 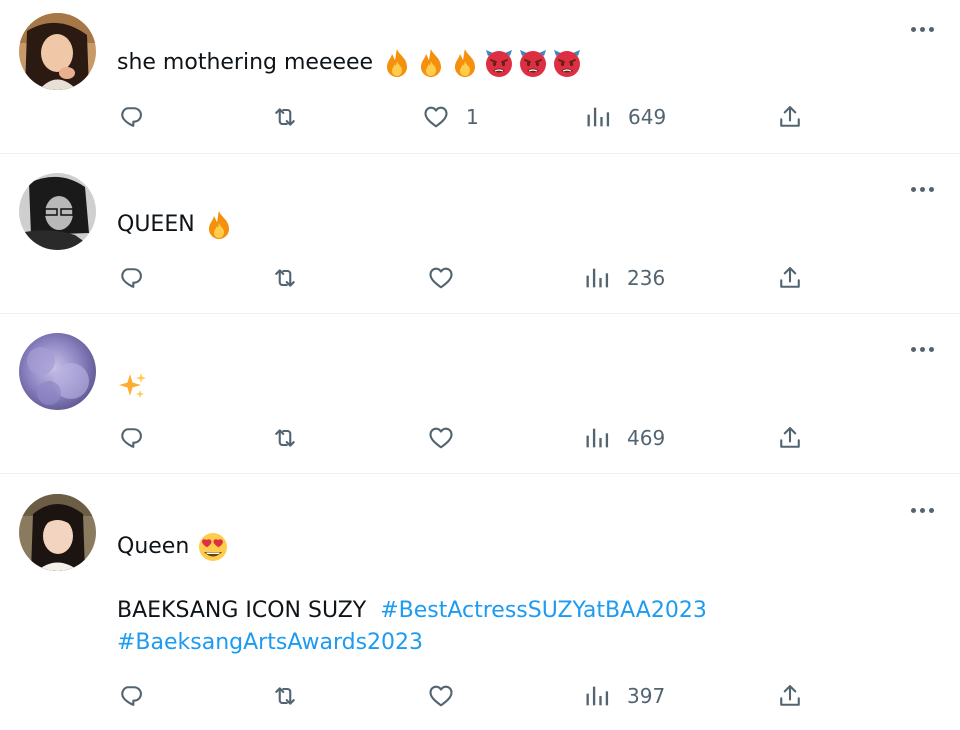 I want to click on view-count: 649, so click(x=647, y=117).